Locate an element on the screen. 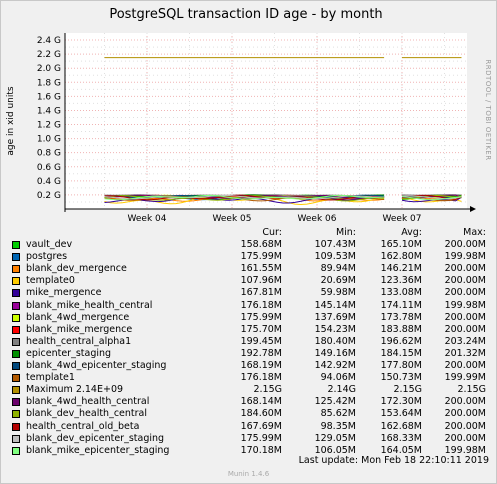 This screenshot has height=484, width=497. legend-avg-value: 153.64M is located at coordinates (401, 414).